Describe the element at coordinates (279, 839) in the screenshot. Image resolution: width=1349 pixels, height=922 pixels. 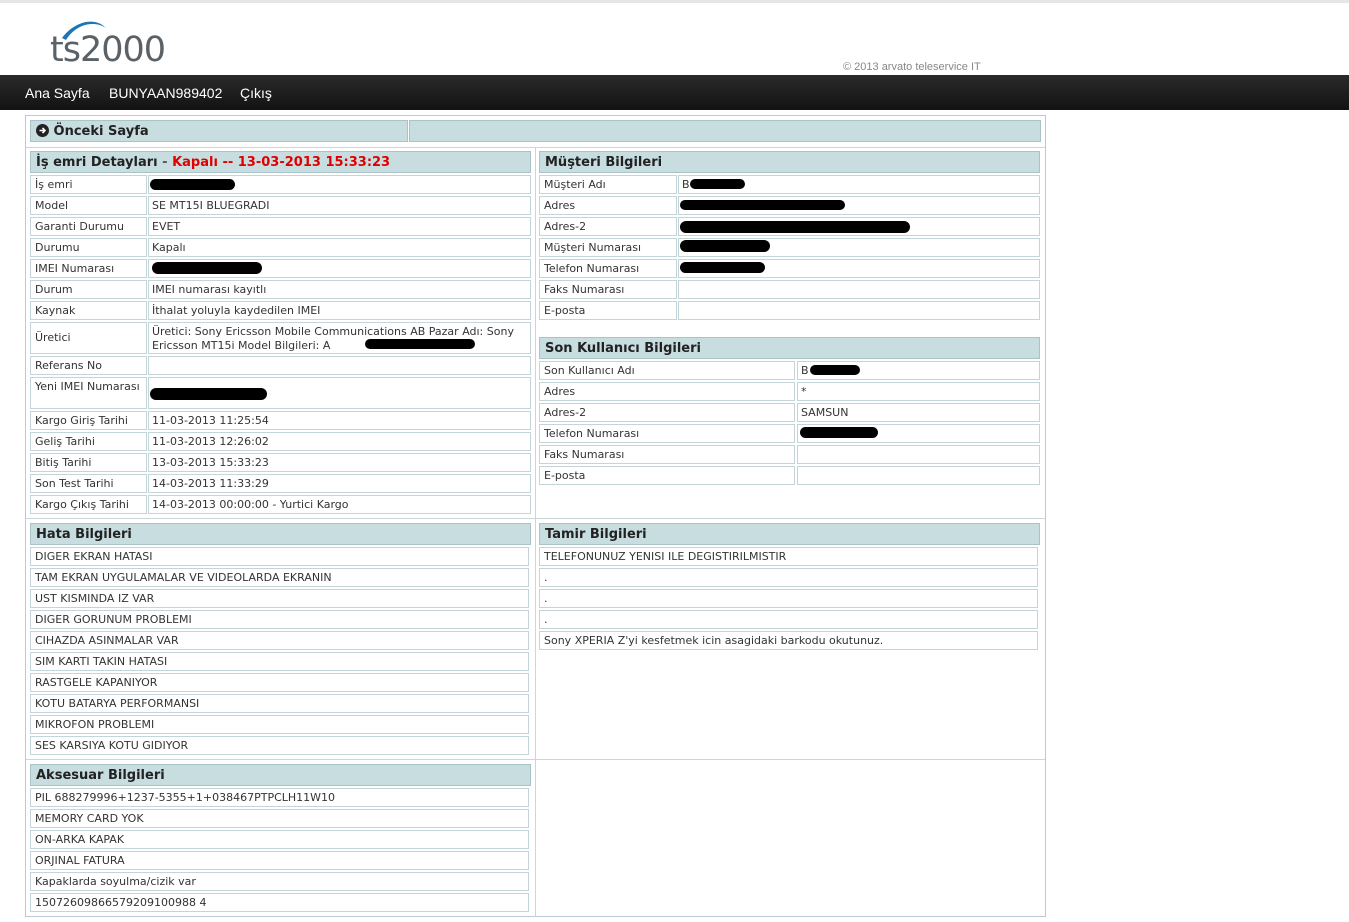
I see `accessory-item: ON-ARKA KAPAK` at that location.